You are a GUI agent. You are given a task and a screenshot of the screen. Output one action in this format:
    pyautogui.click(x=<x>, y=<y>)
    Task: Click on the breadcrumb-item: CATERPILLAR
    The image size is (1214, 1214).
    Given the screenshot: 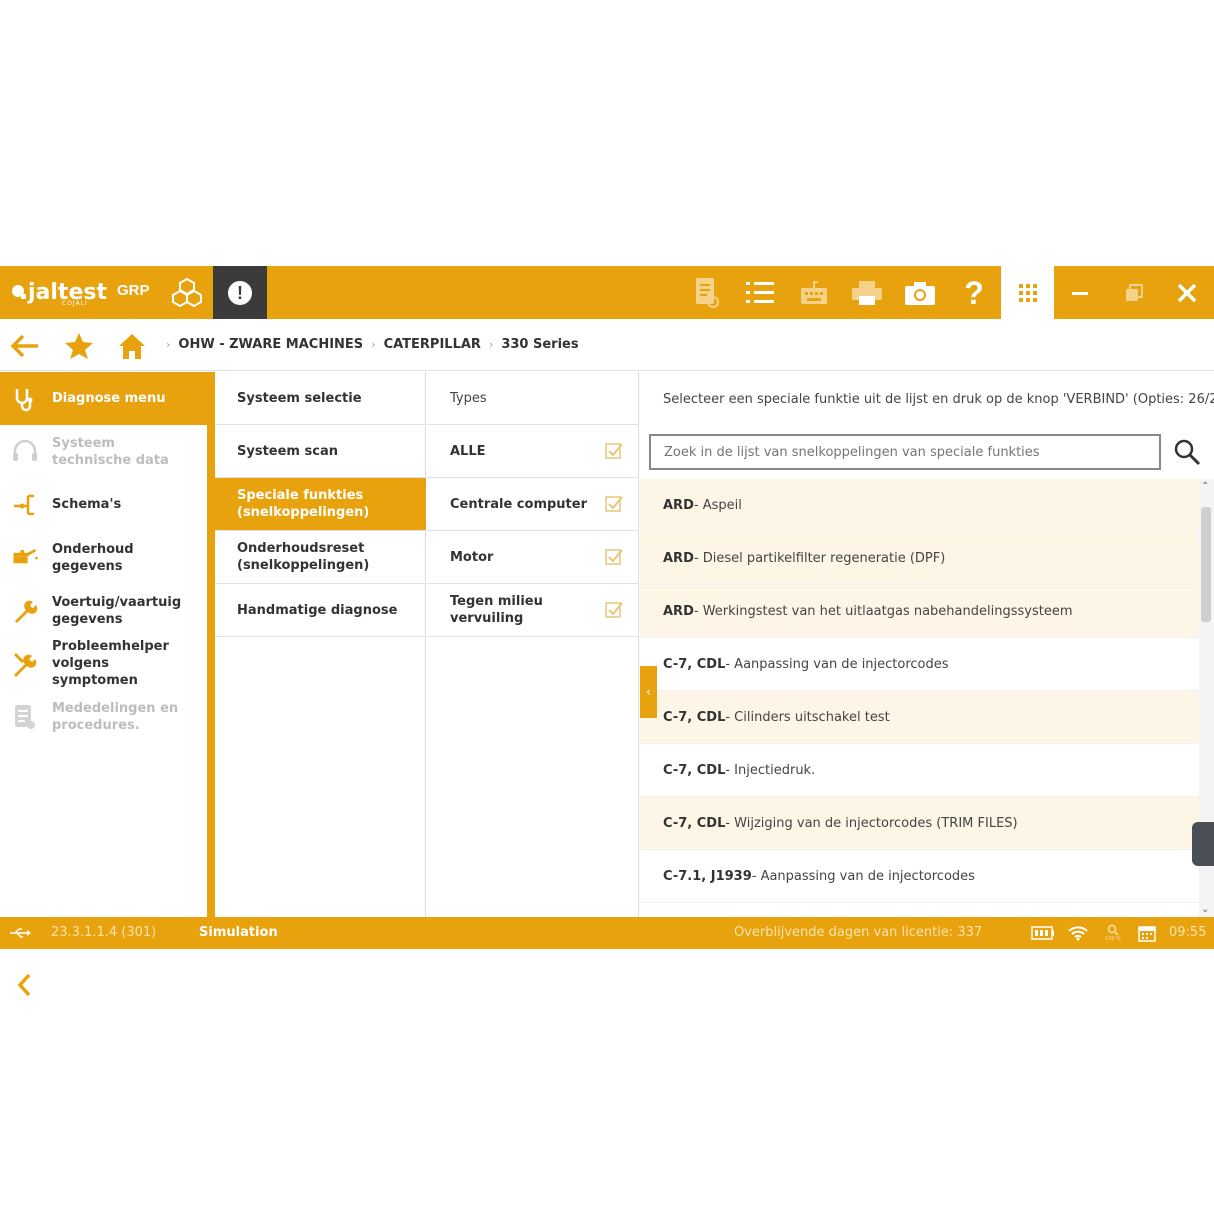 What is the action you would take?
    pyautogui.click(x=432, y=344)
    